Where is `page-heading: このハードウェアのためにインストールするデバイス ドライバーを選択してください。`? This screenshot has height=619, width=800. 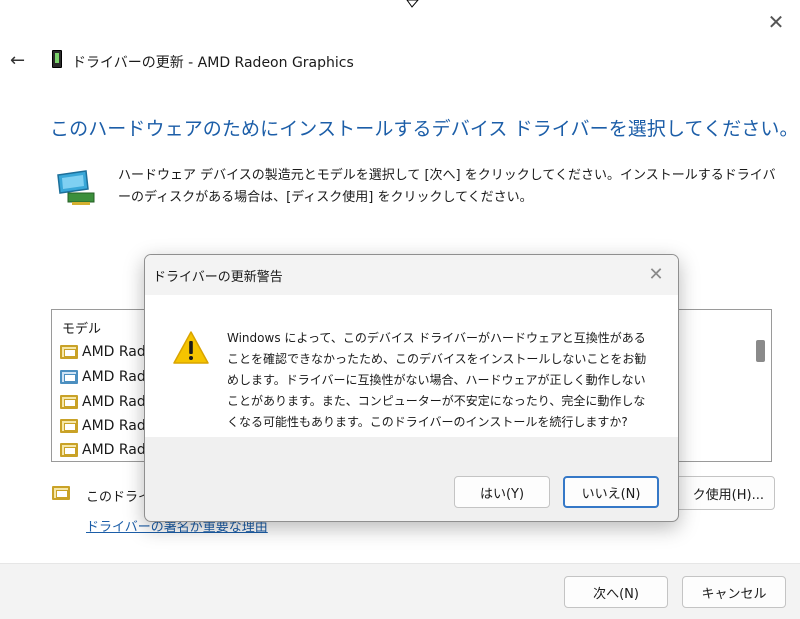 page-heading: このハードウェアのためにインストールするデバイス ドライバーを選択してください。 is located at coordinates (424, 129).